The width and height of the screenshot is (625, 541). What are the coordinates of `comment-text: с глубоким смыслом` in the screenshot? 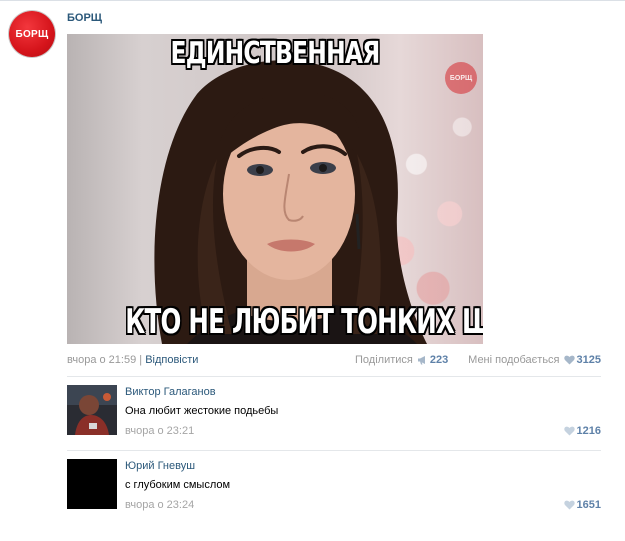 It's located at (178, 485).